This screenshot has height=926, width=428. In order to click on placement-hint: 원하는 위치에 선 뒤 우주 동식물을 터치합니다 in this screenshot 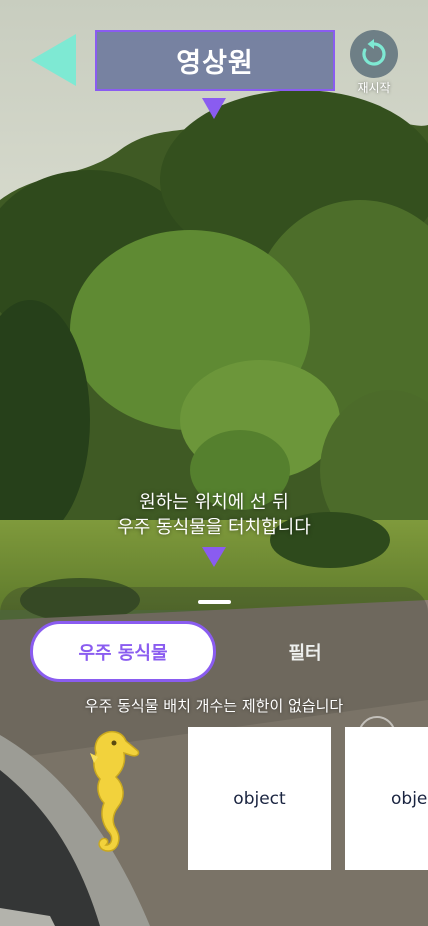, I will do `click(214, 515)`.